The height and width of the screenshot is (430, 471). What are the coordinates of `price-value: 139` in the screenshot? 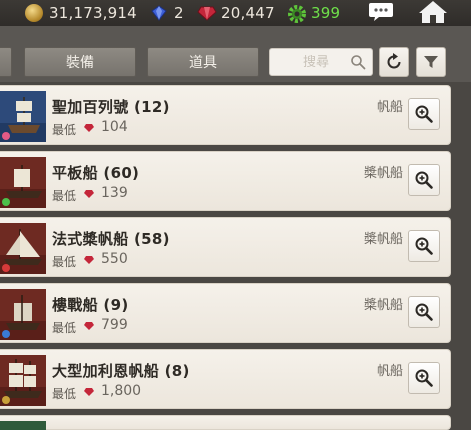 It's located at (114, 193).